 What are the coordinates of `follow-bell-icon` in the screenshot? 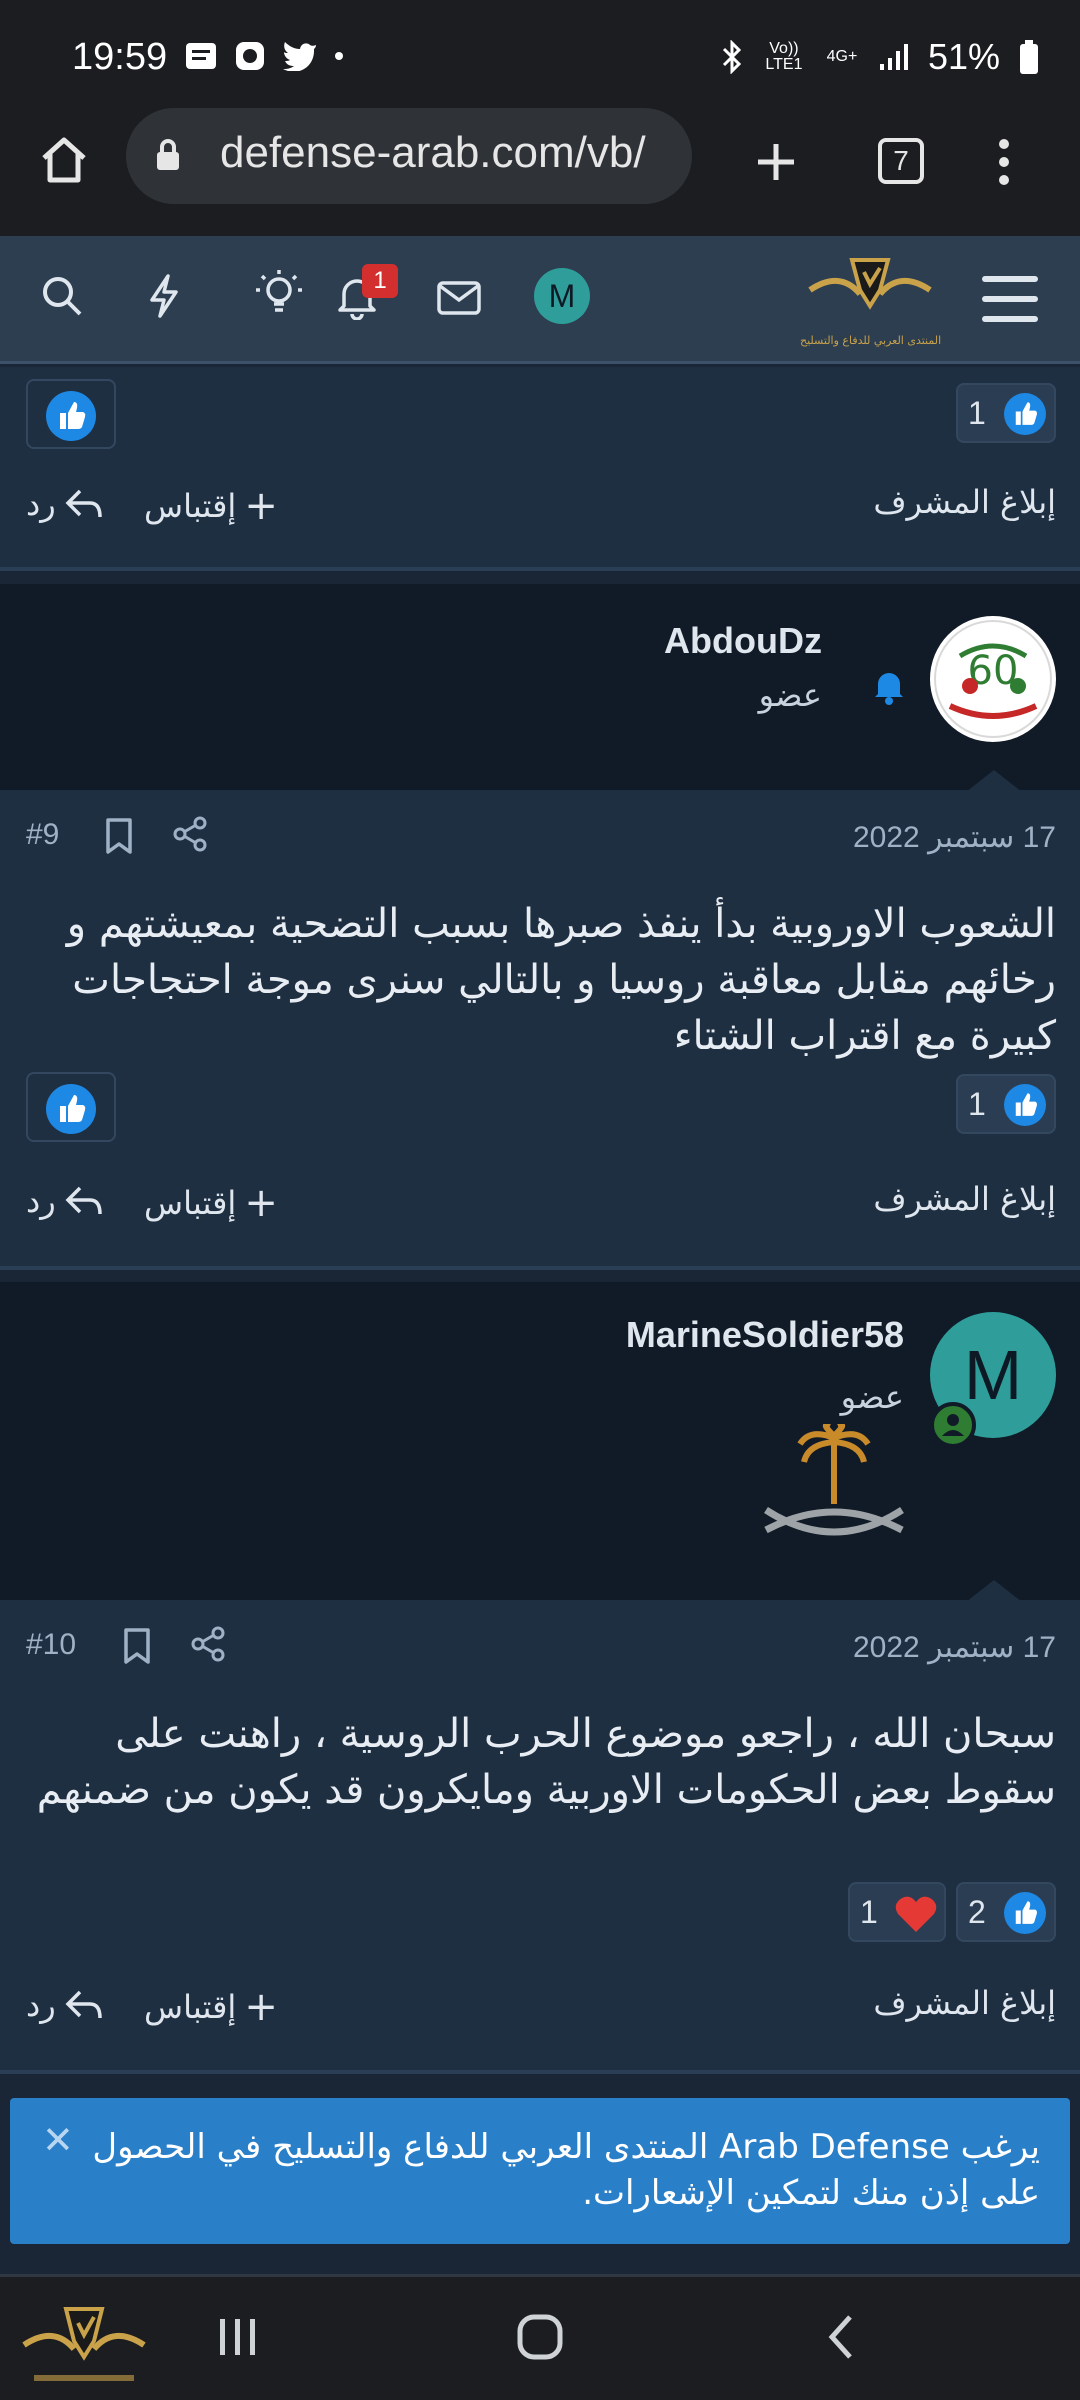 It's located at (889, 687).